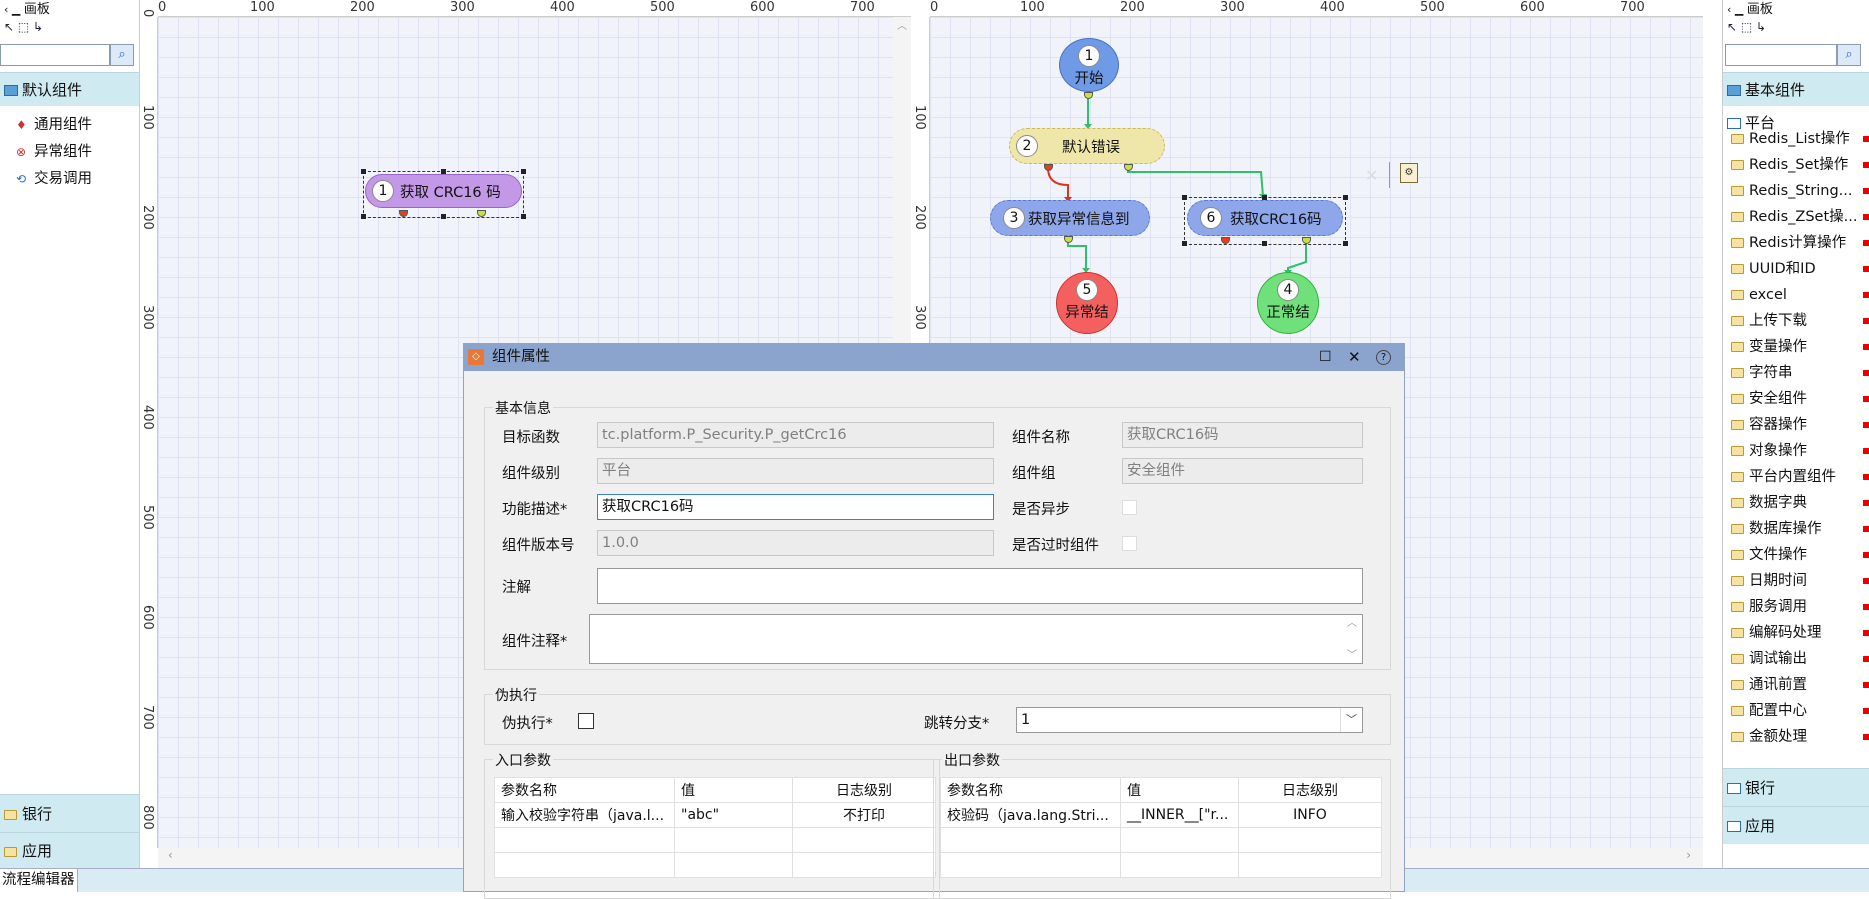 Image resolution: width=1869 pixels, height=899 pixels. I want to click on properties-icon: ⚙, so click(1409, 173).